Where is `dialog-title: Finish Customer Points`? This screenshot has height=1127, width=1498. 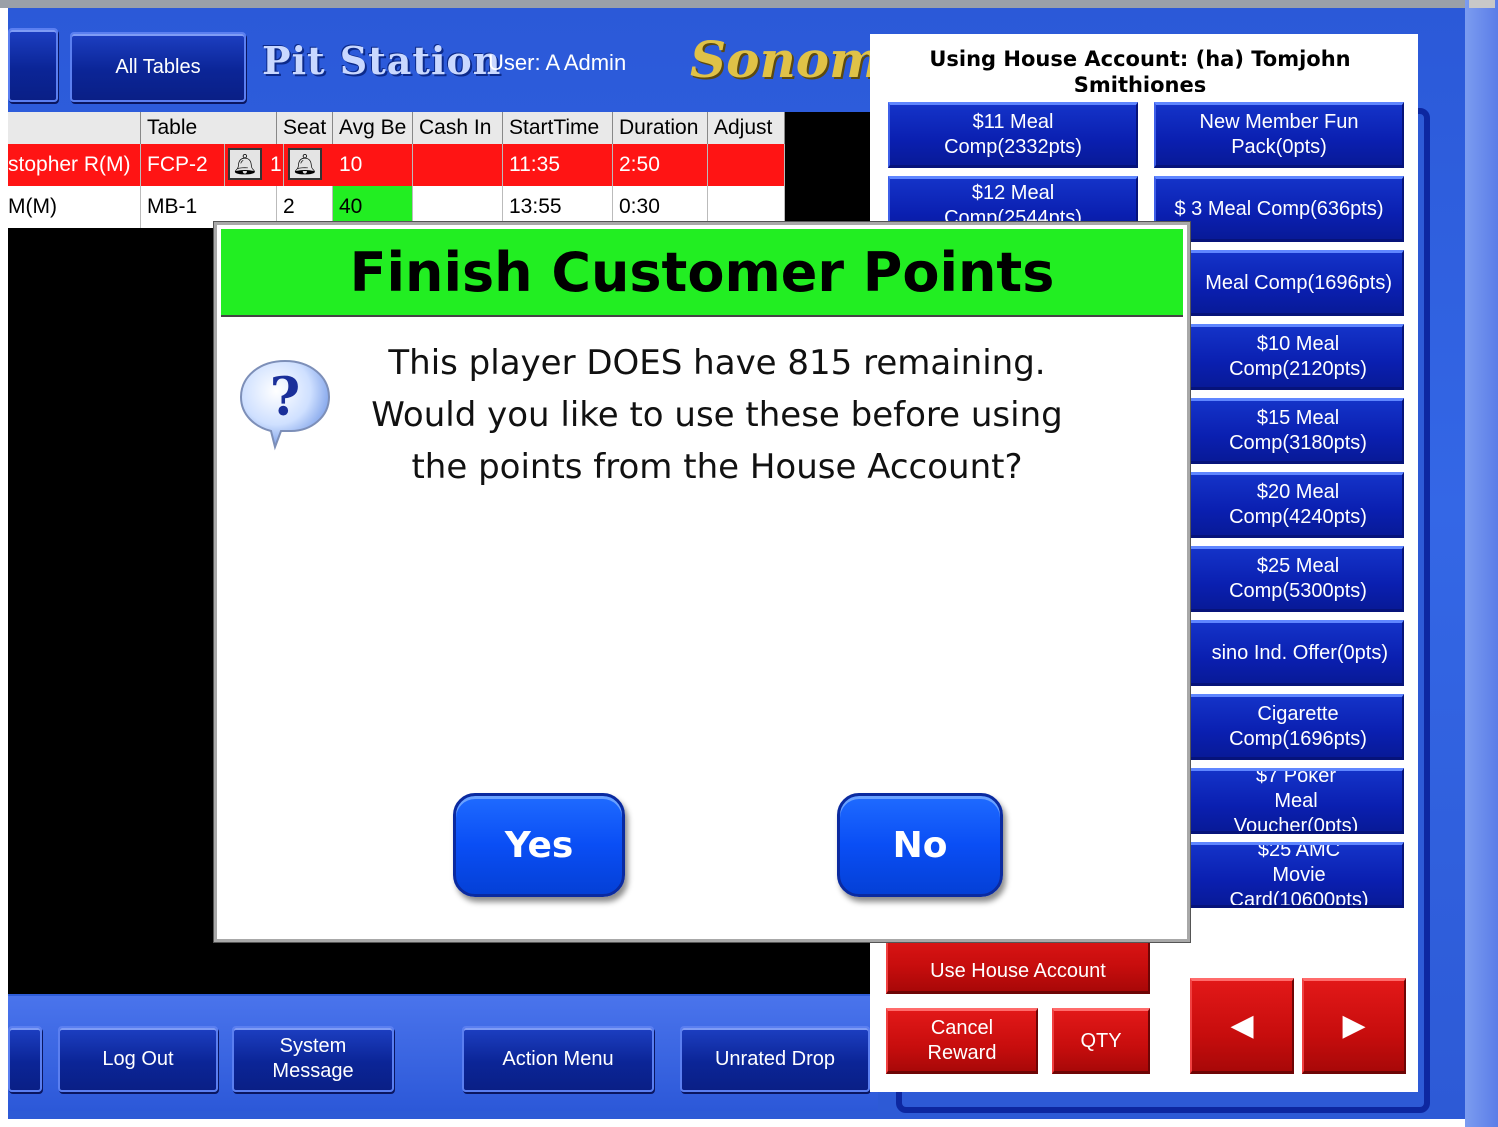
dialog-title: Finish Customer Points is located at coordinates (702, 273).